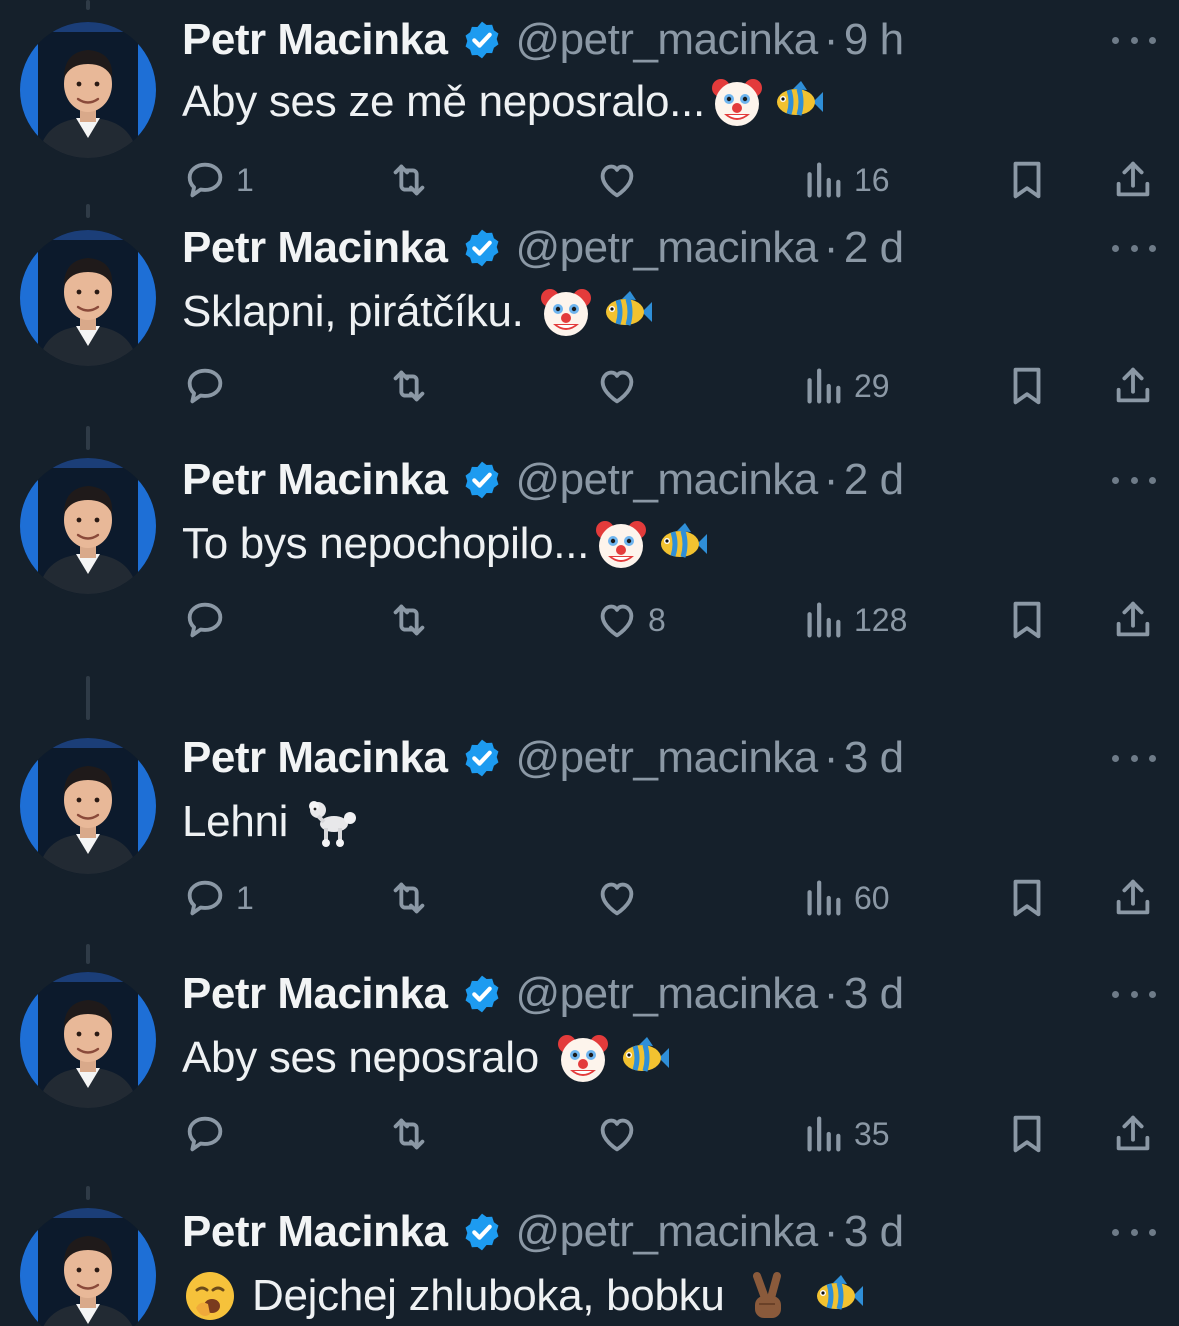 The width and height of the screenshot is (1179, 1326). What do you see at coordinates (271, 822) in the screenshot?
I see `tweet-text: Lehni` at bounding box center [271, 822].